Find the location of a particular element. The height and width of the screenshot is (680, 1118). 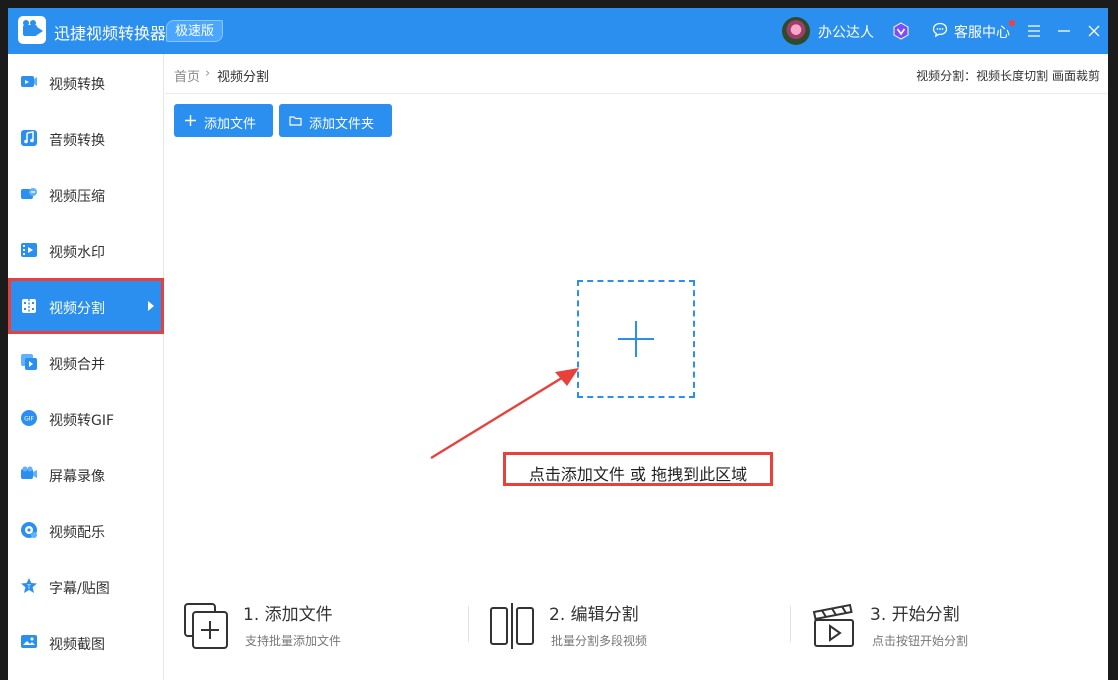

video-to-gif-icon: GIF is located at coordinates (29, 418).